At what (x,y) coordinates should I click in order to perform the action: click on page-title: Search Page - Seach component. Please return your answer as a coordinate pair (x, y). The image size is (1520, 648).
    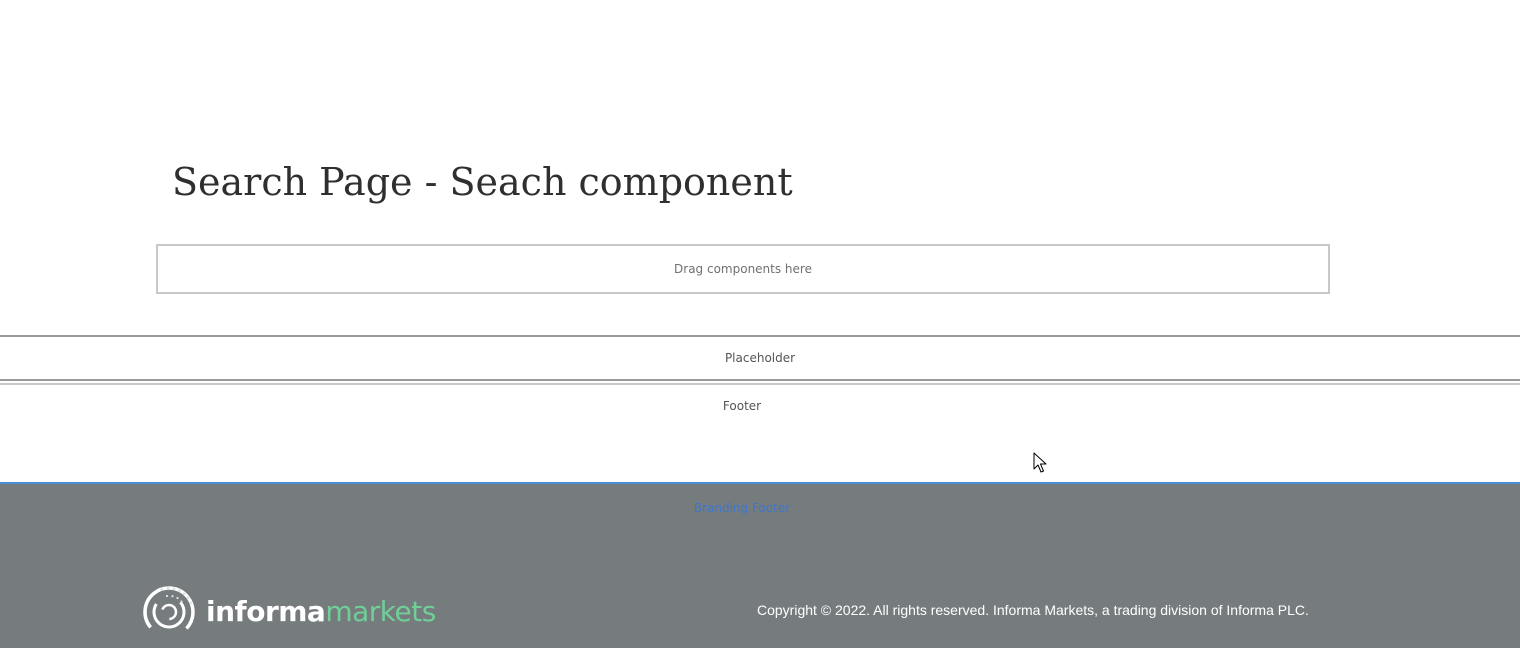
    Looking at the image, I should click on (482, 182).